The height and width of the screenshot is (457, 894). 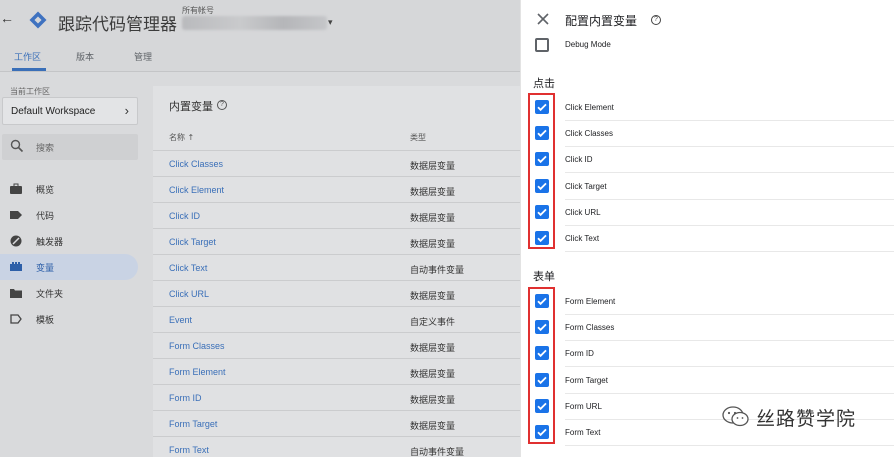 I want to click on template-icon, so click(x=16, y=319).